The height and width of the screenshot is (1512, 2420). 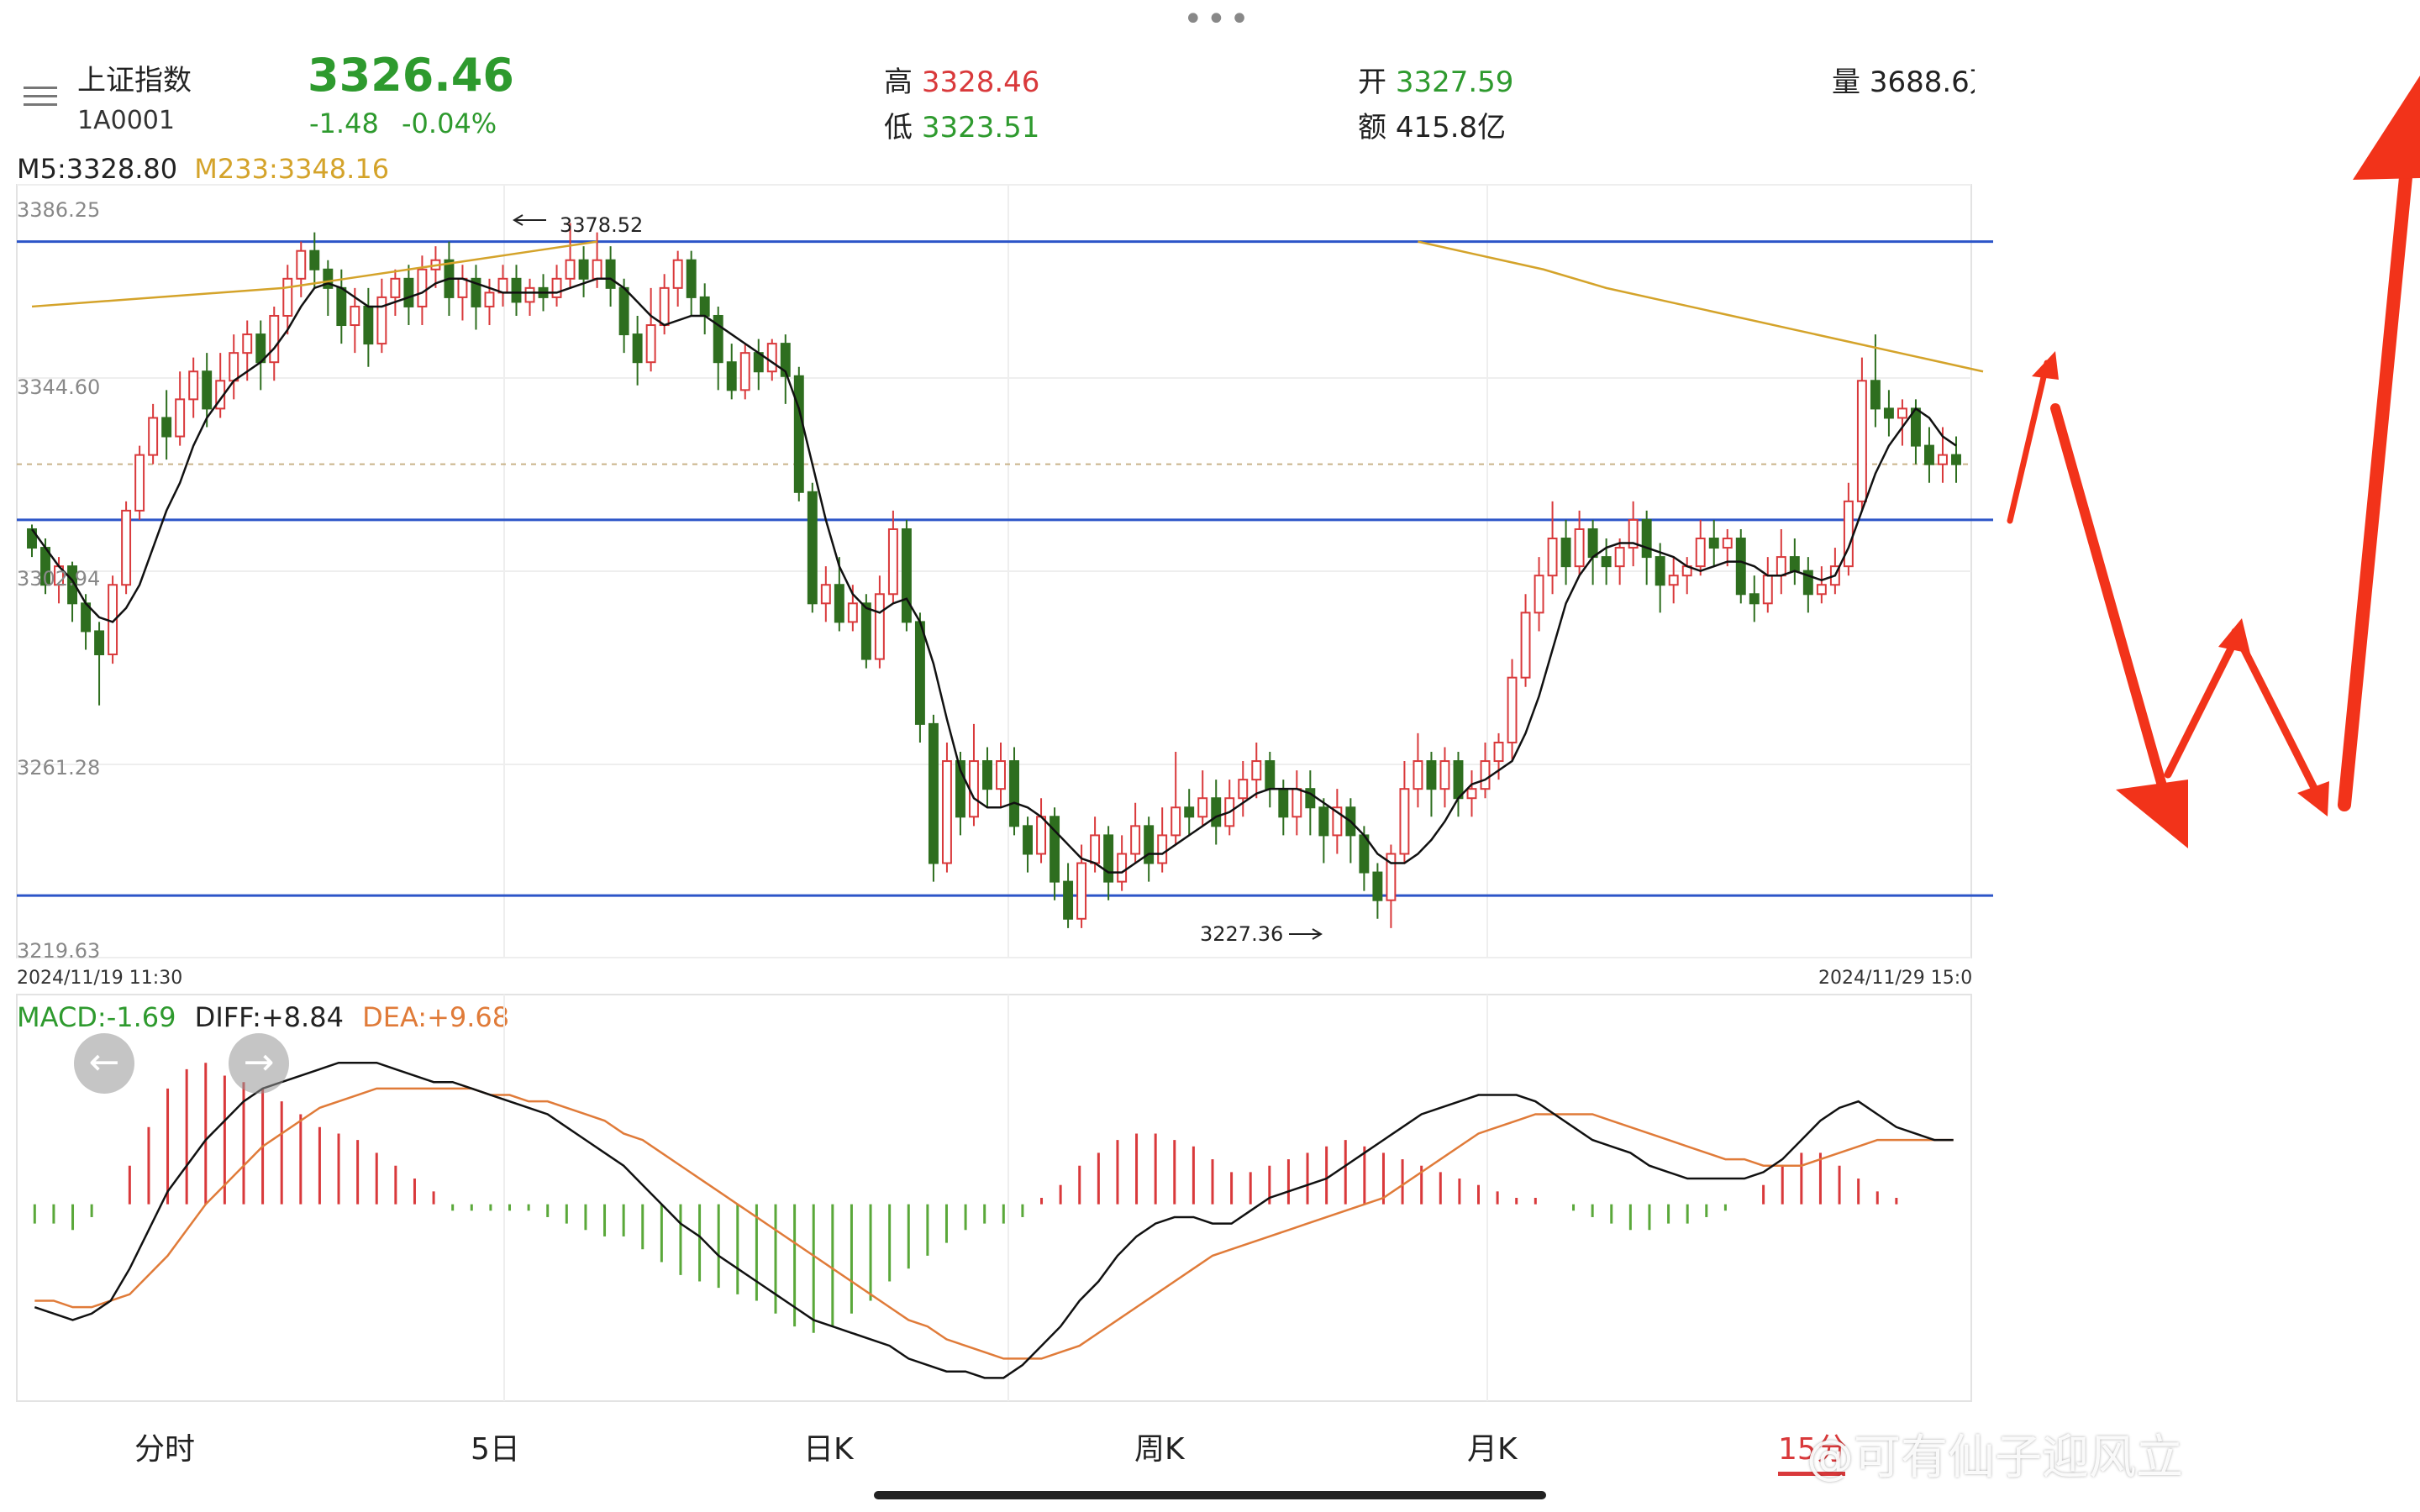 What do you see at coordinates (59, 951) in the screenshot?
I see `axis-label-bottom: 3219.63` at bounding box center [59, 951].